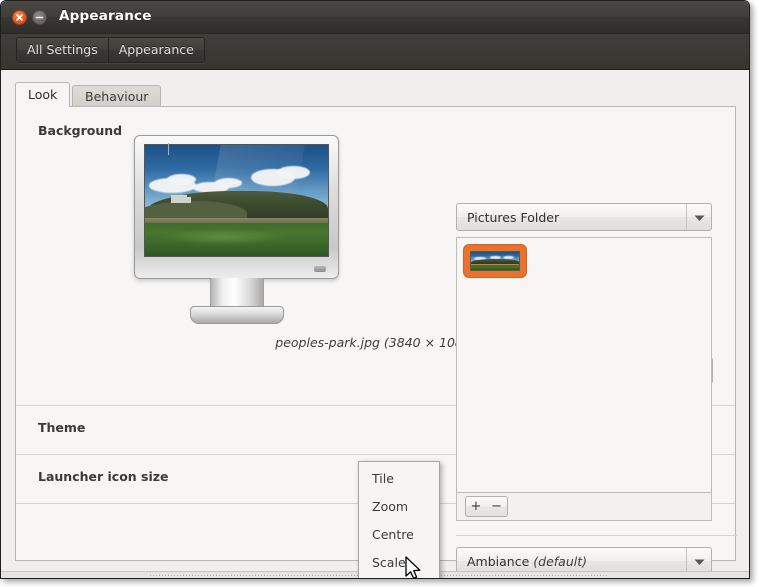 This screenshot has width=759, height=587. What do you see at coordinates (80, 130) in the screenshot?
I see `background-heading: Background` at bounding box center [80, 130].